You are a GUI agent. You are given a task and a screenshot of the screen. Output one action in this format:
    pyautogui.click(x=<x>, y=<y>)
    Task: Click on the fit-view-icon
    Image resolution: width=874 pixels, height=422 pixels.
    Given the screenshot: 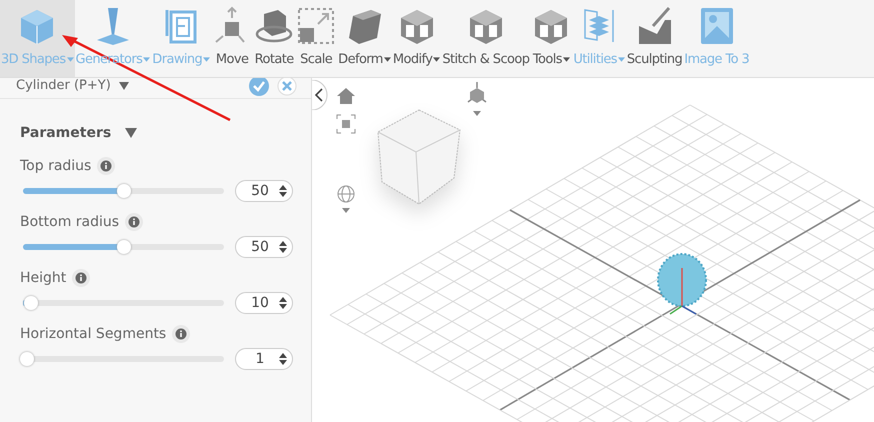 What is the action you would take?
    pyautogui.click(x=346, y=124)
    